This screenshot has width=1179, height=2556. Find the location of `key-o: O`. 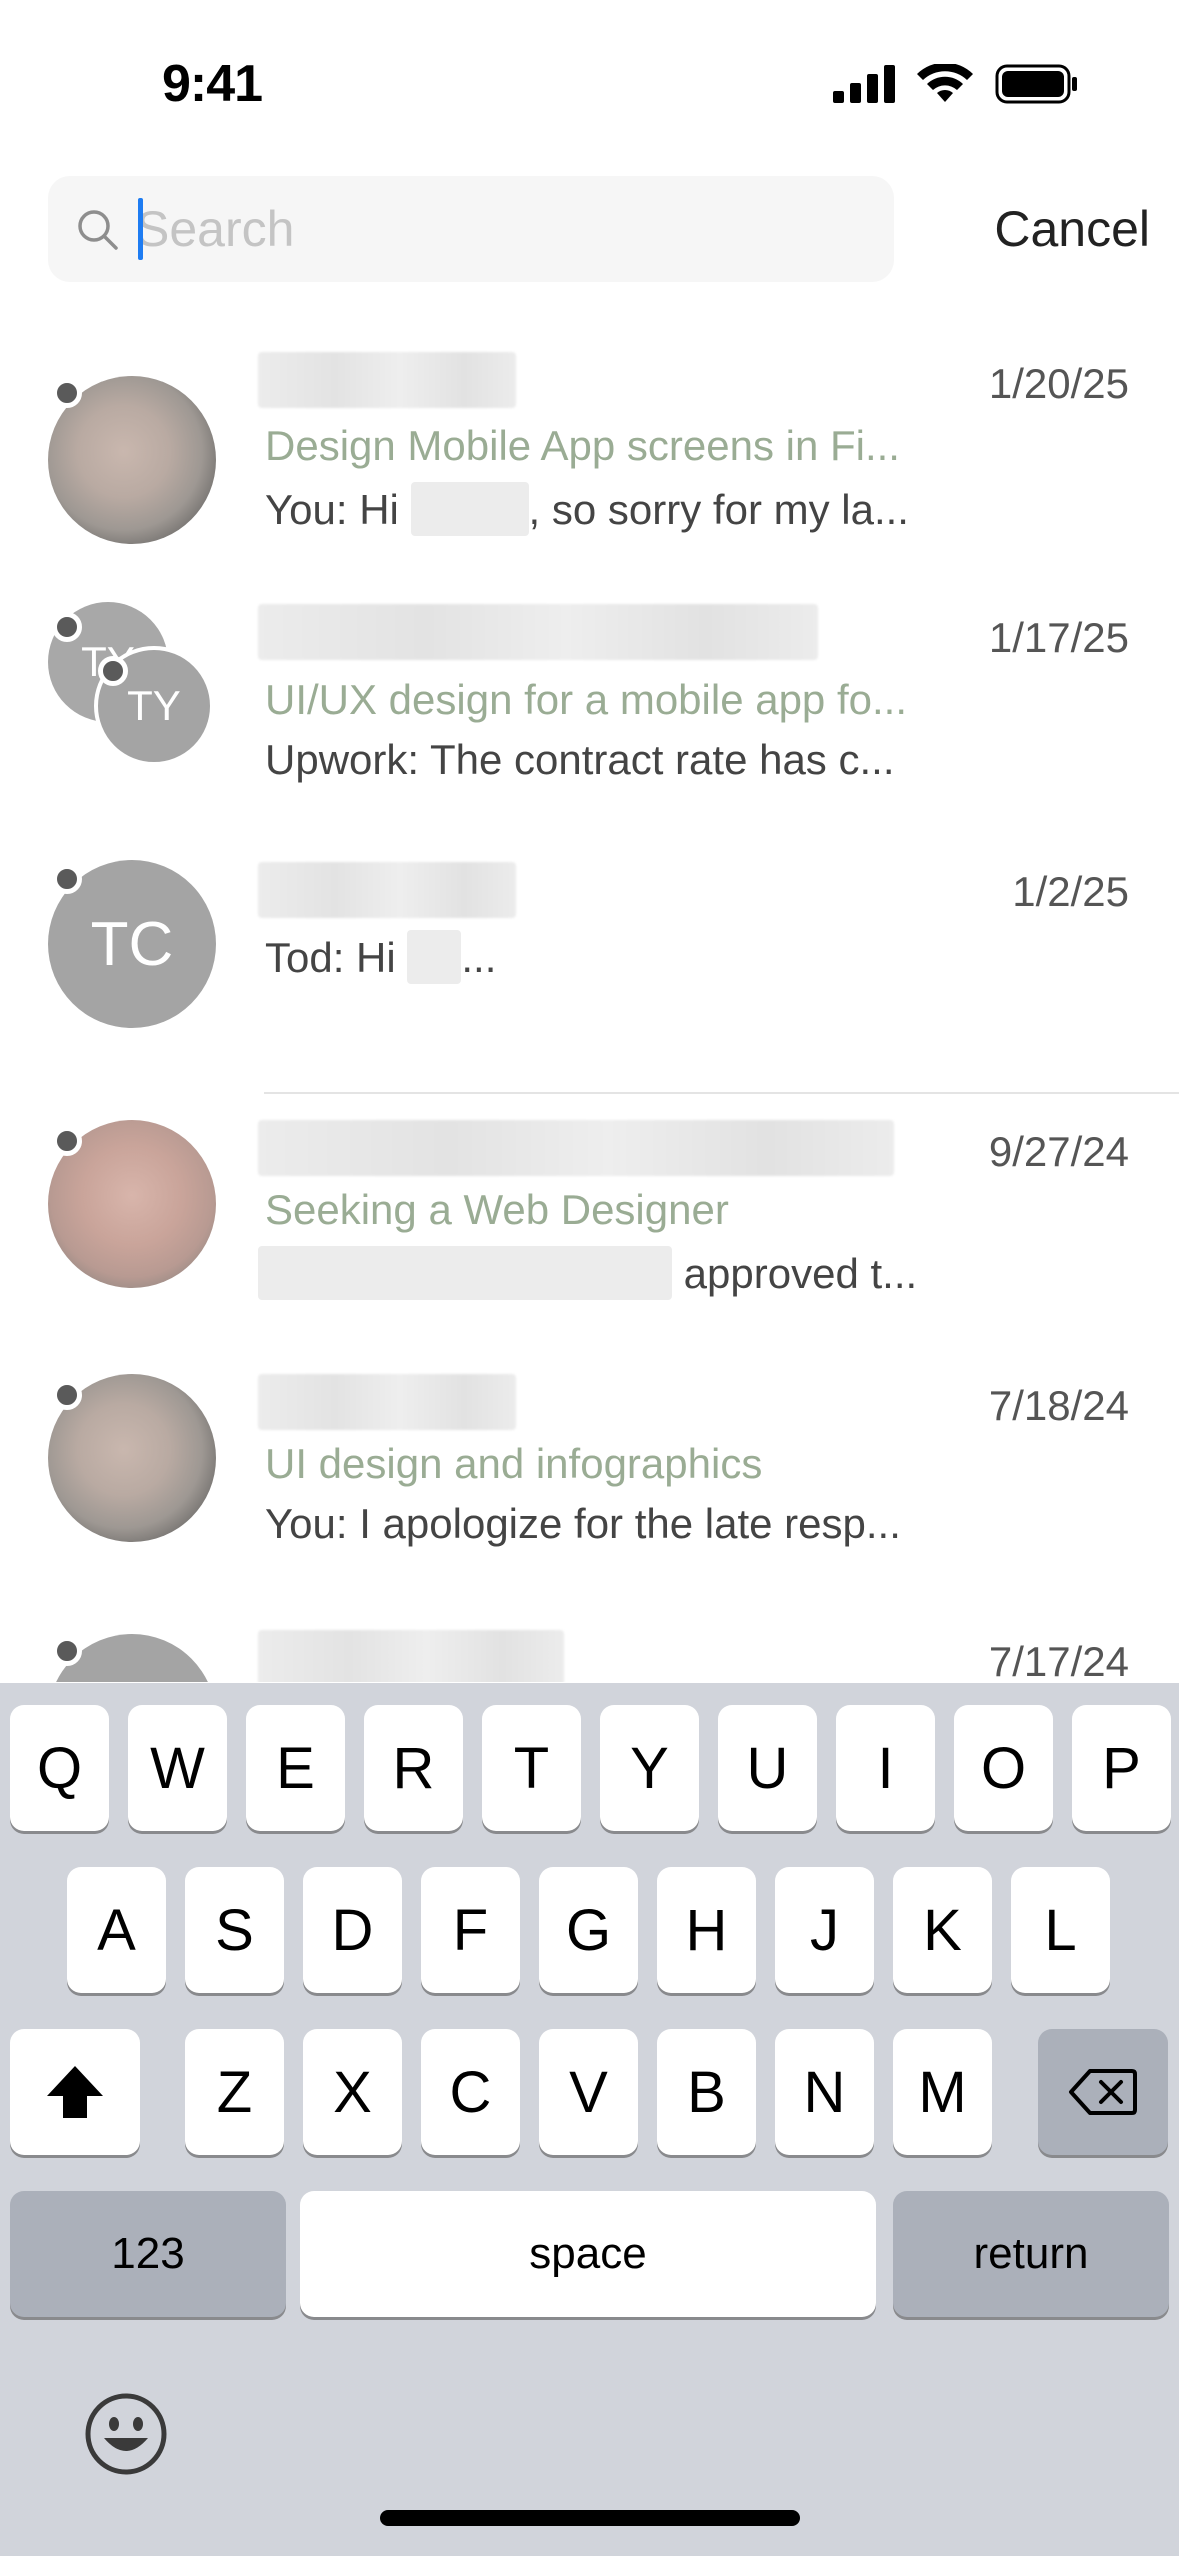

key-o: O is located at coordinates (1003, 1768).